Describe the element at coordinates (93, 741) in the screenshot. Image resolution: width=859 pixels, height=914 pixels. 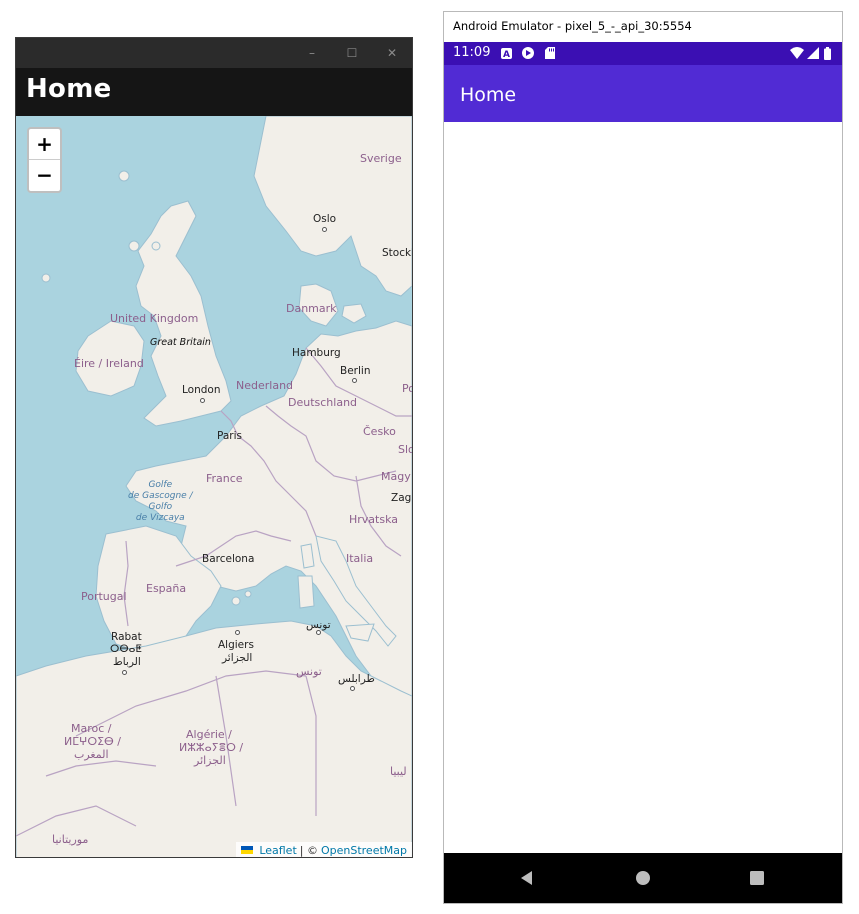
I see `label-maroc-tifinagh: ⵍⵎⵖⵔⵉⴱ /` at that location.